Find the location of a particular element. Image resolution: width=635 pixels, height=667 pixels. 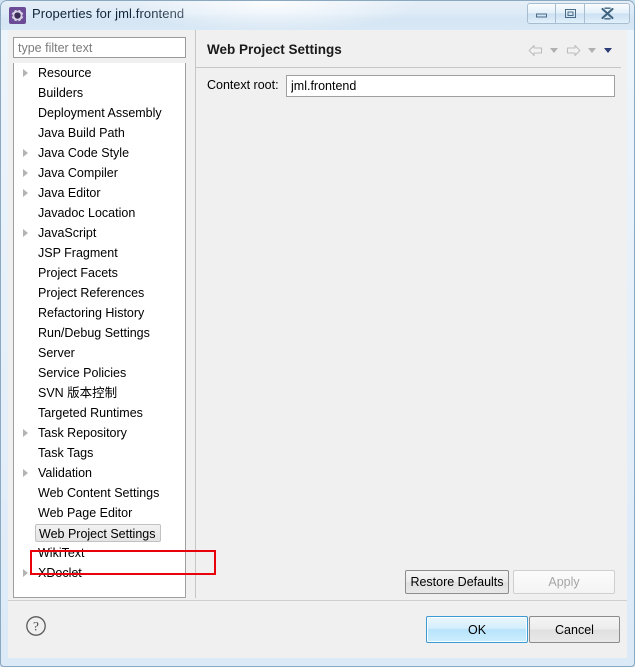

title-bar: Properties for jml.frontend is located at coordinates (317, 15).